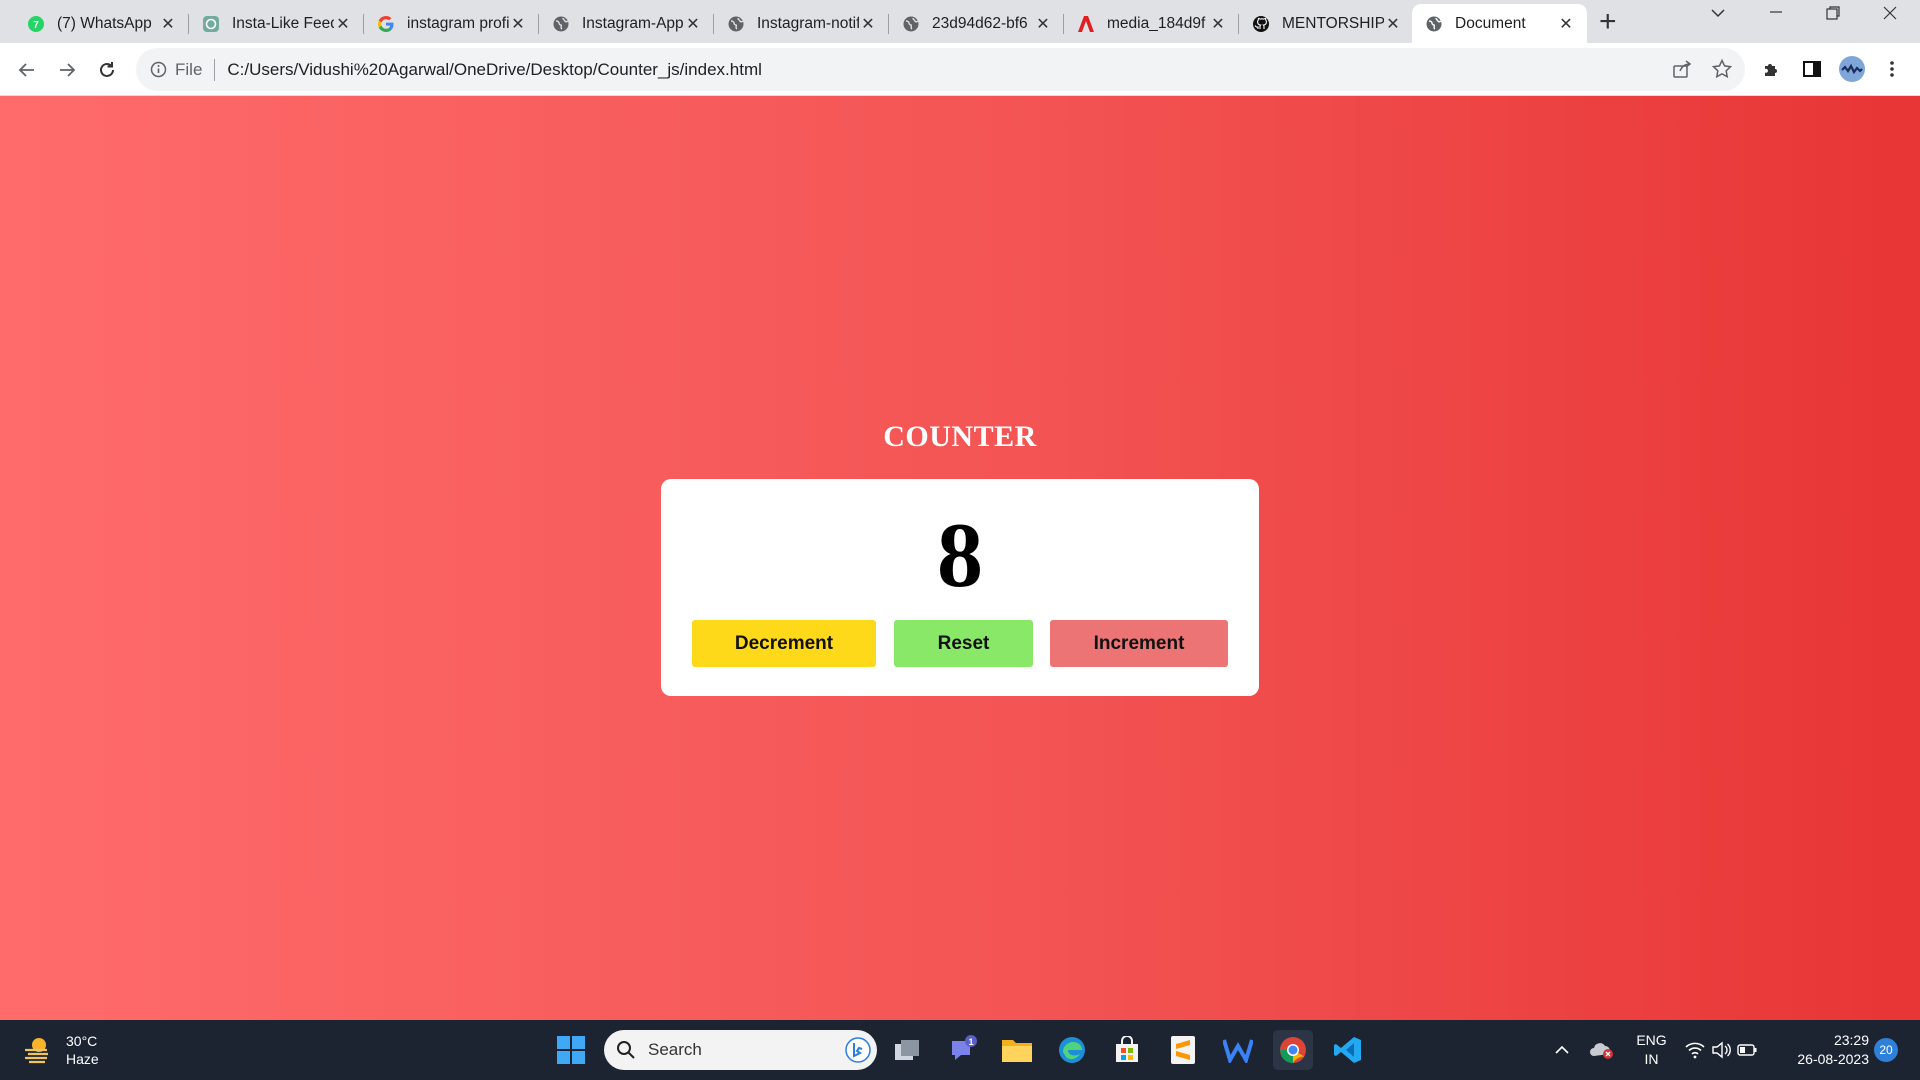  What do you see at coordinates (158, 69) in the screenshot?
I see `info-icon` at bounding box center [158, 69].